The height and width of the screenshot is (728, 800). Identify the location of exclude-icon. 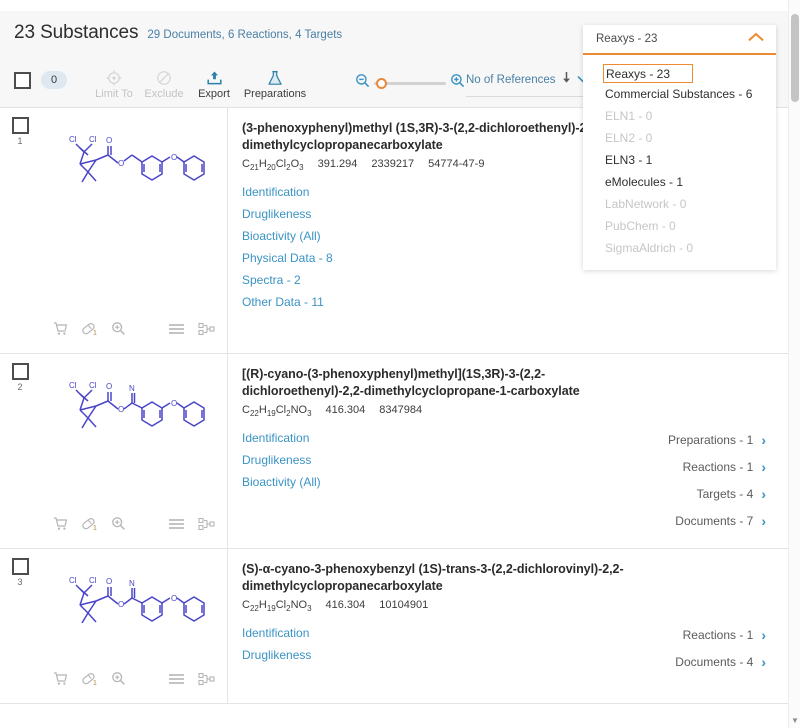
(164, 77).